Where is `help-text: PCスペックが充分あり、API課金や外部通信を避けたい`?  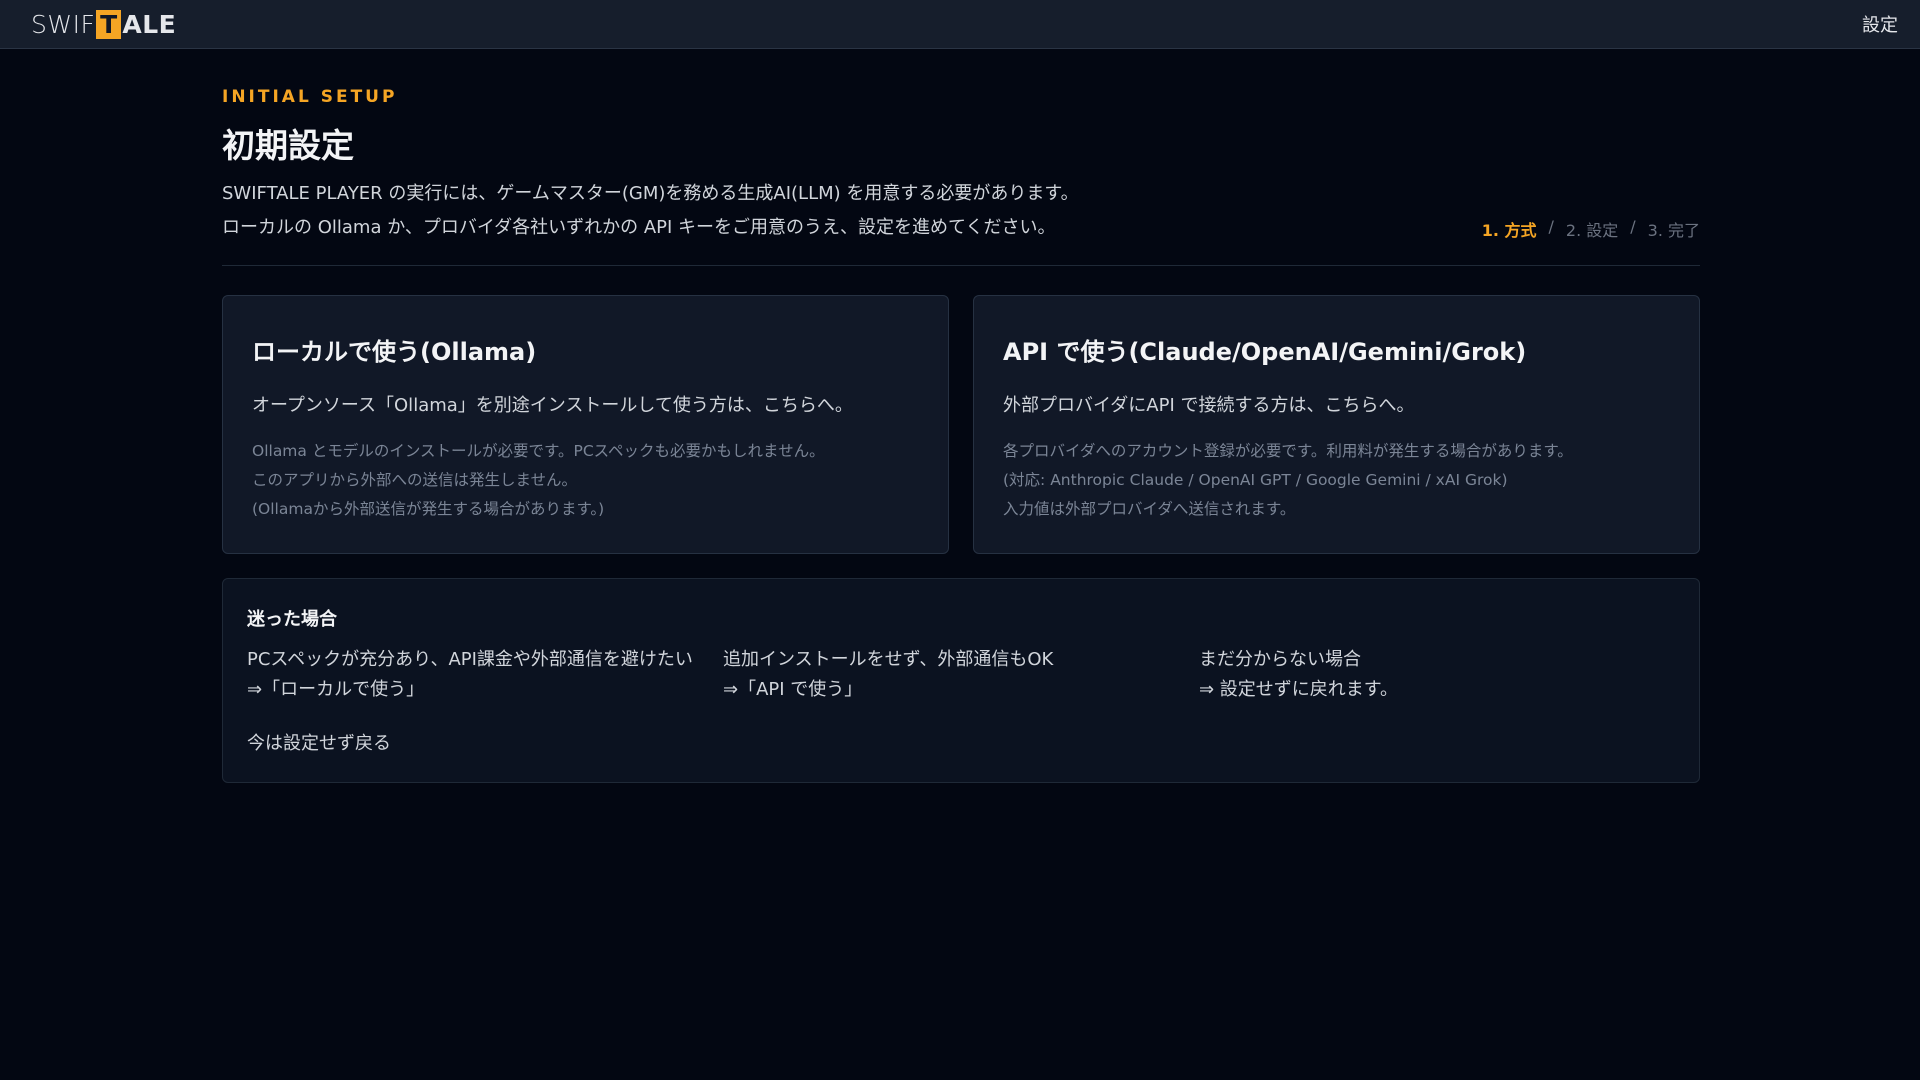
help-text: PCスペックが充分あり、API課金や外部通信を避けたい is located at coordinates (470, 659).